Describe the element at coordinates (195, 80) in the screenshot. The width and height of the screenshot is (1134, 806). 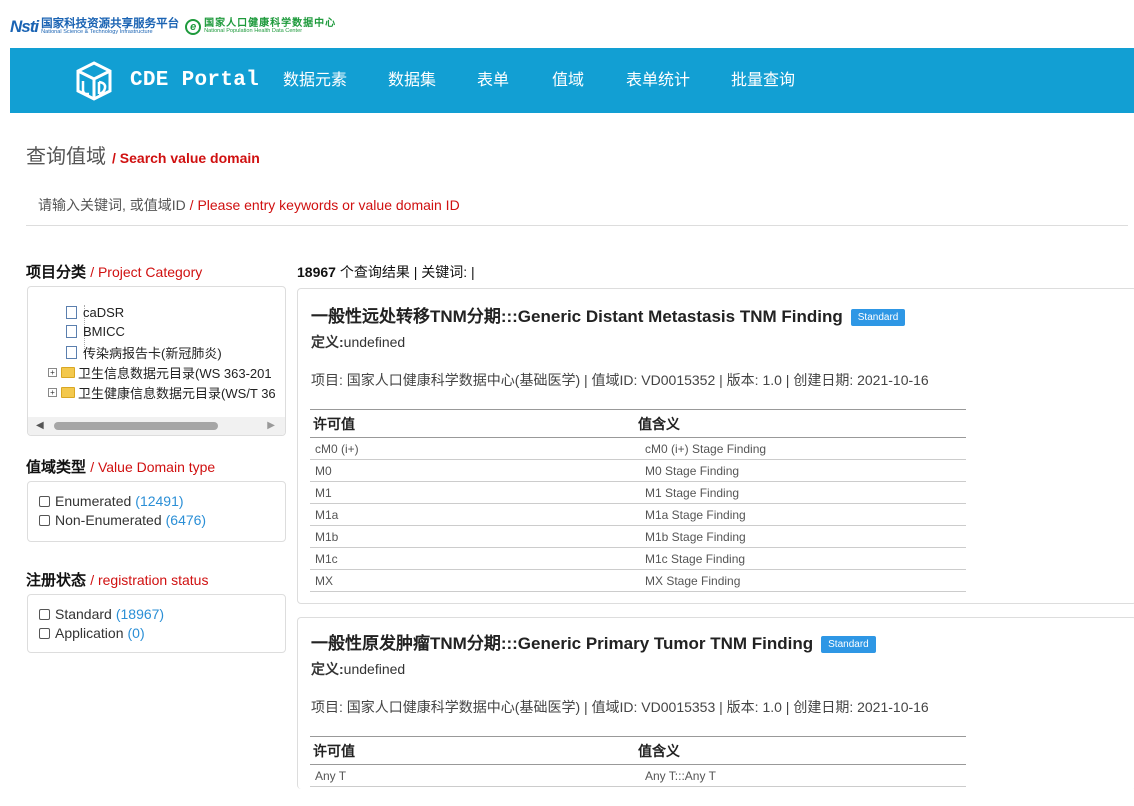
I see `brand-title: CDE Portal` at that location.